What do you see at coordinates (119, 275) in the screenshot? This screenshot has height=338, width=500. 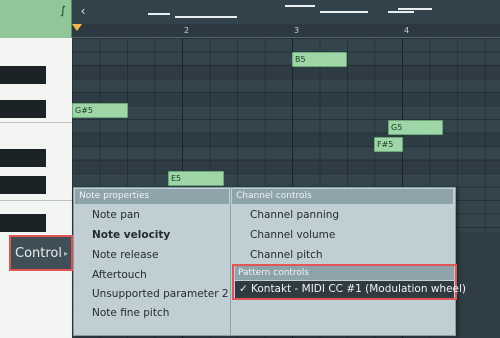 I see `menu-item-aftertouch: Aftertouch` at bounding box center [119, 275].